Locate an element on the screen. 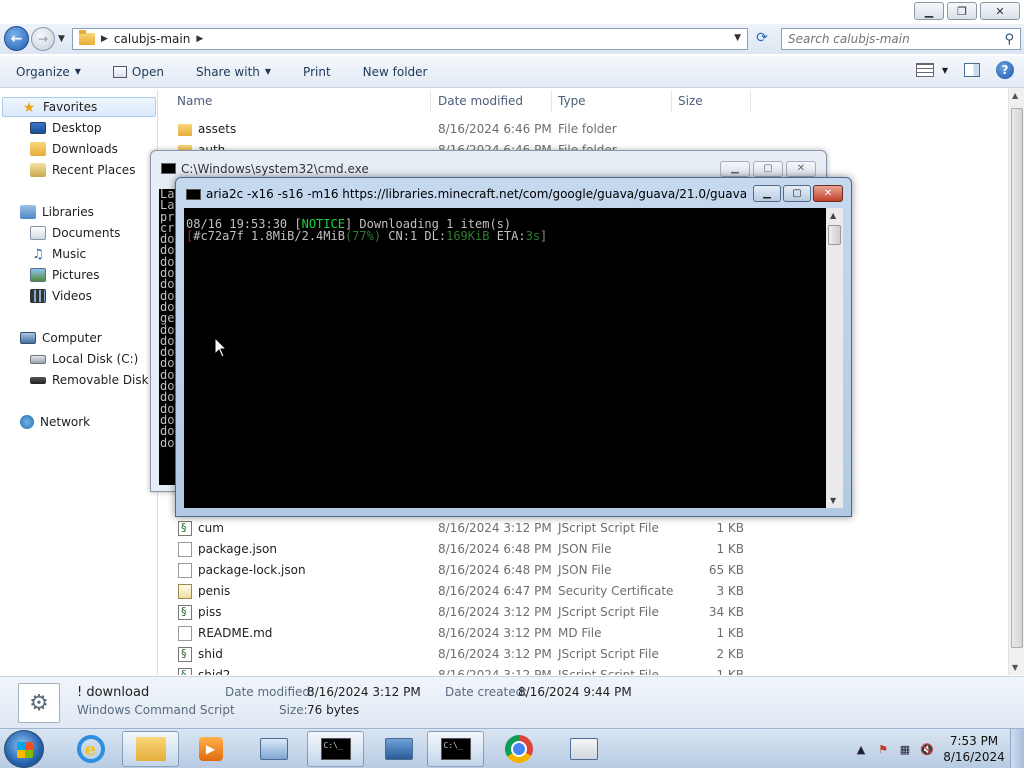  preview-pane-icon is located at coordinates (972, 70).